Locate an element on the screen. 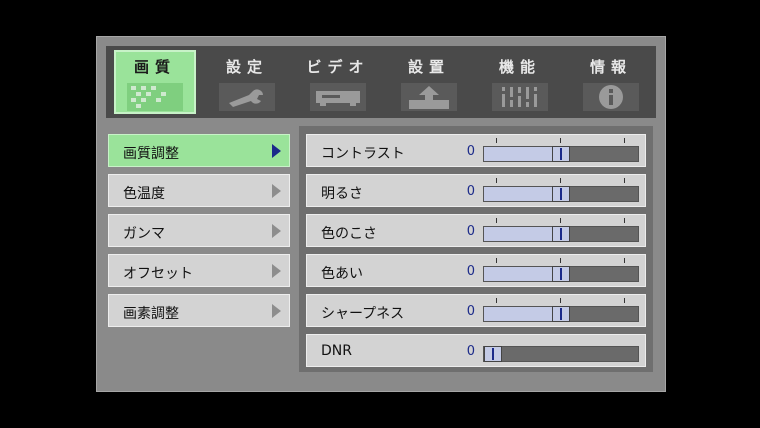 This screenshot has height=428, width=760. tab-picture: 画質 is located at coordinates (155, 82).